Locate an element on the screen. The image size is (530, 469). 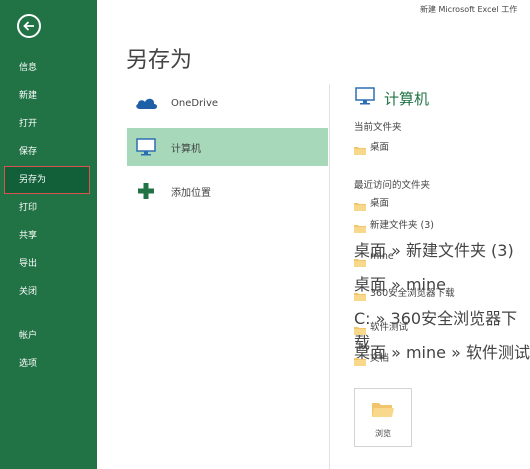
pane-title-text: 计算机 is located at coordinates (407, 98).